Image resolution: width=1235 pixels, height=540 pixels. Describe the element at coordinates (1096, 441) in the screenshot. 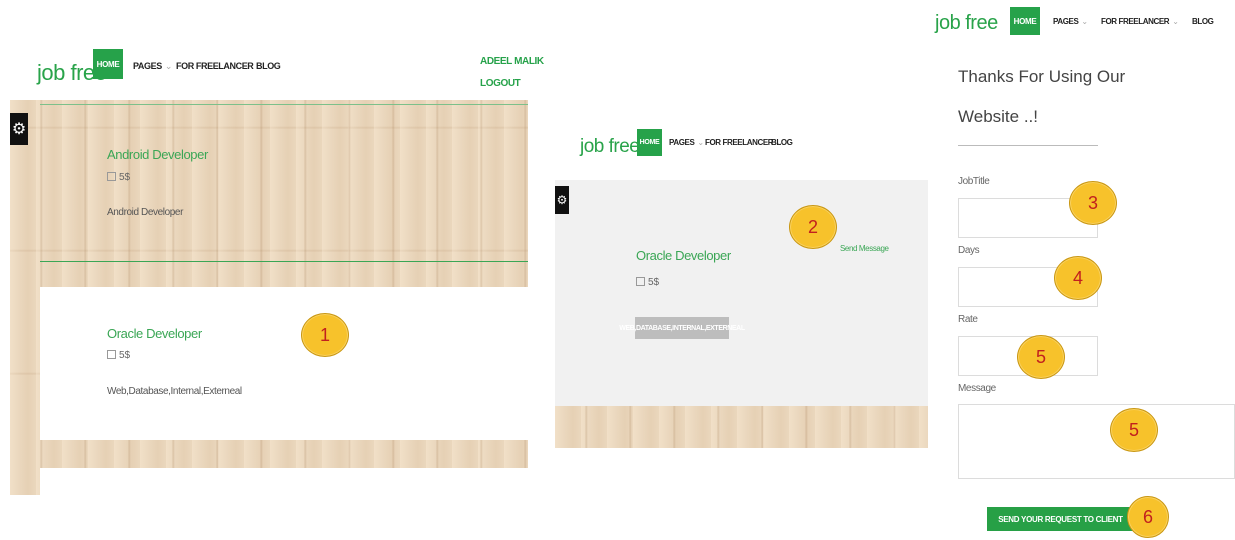

I see `message-textarea` at that location.